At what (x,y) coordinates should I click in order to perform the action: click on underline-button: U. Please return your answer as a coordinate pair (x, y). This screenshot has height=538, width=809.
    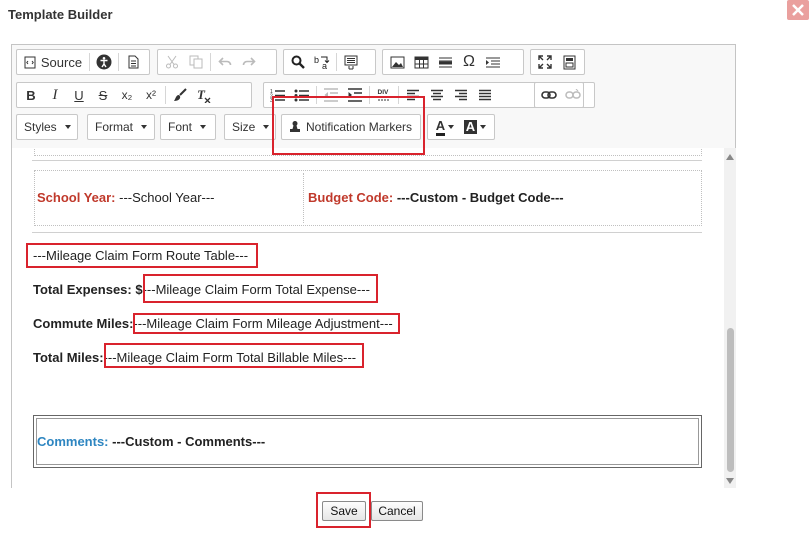
    Looking at the image, I should click on (79, 95).